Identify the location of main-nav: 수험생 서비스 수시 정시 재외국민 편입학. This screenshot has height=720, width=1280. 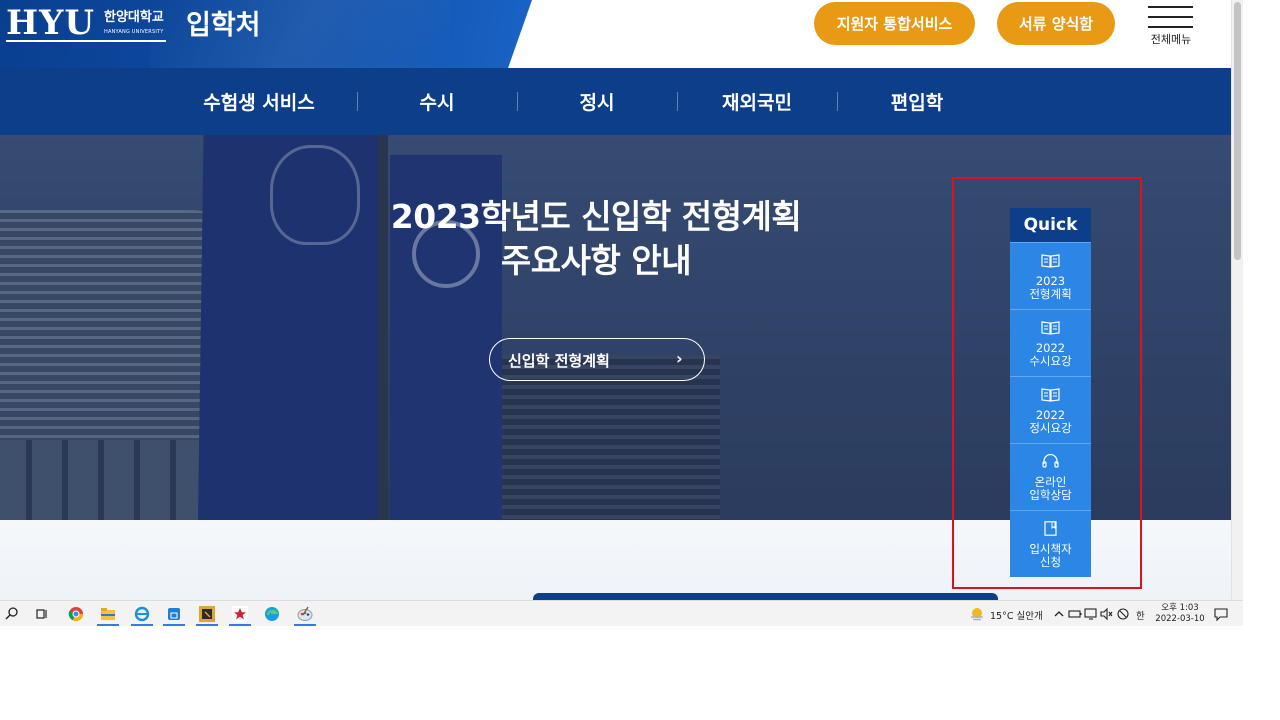
(615, 101).